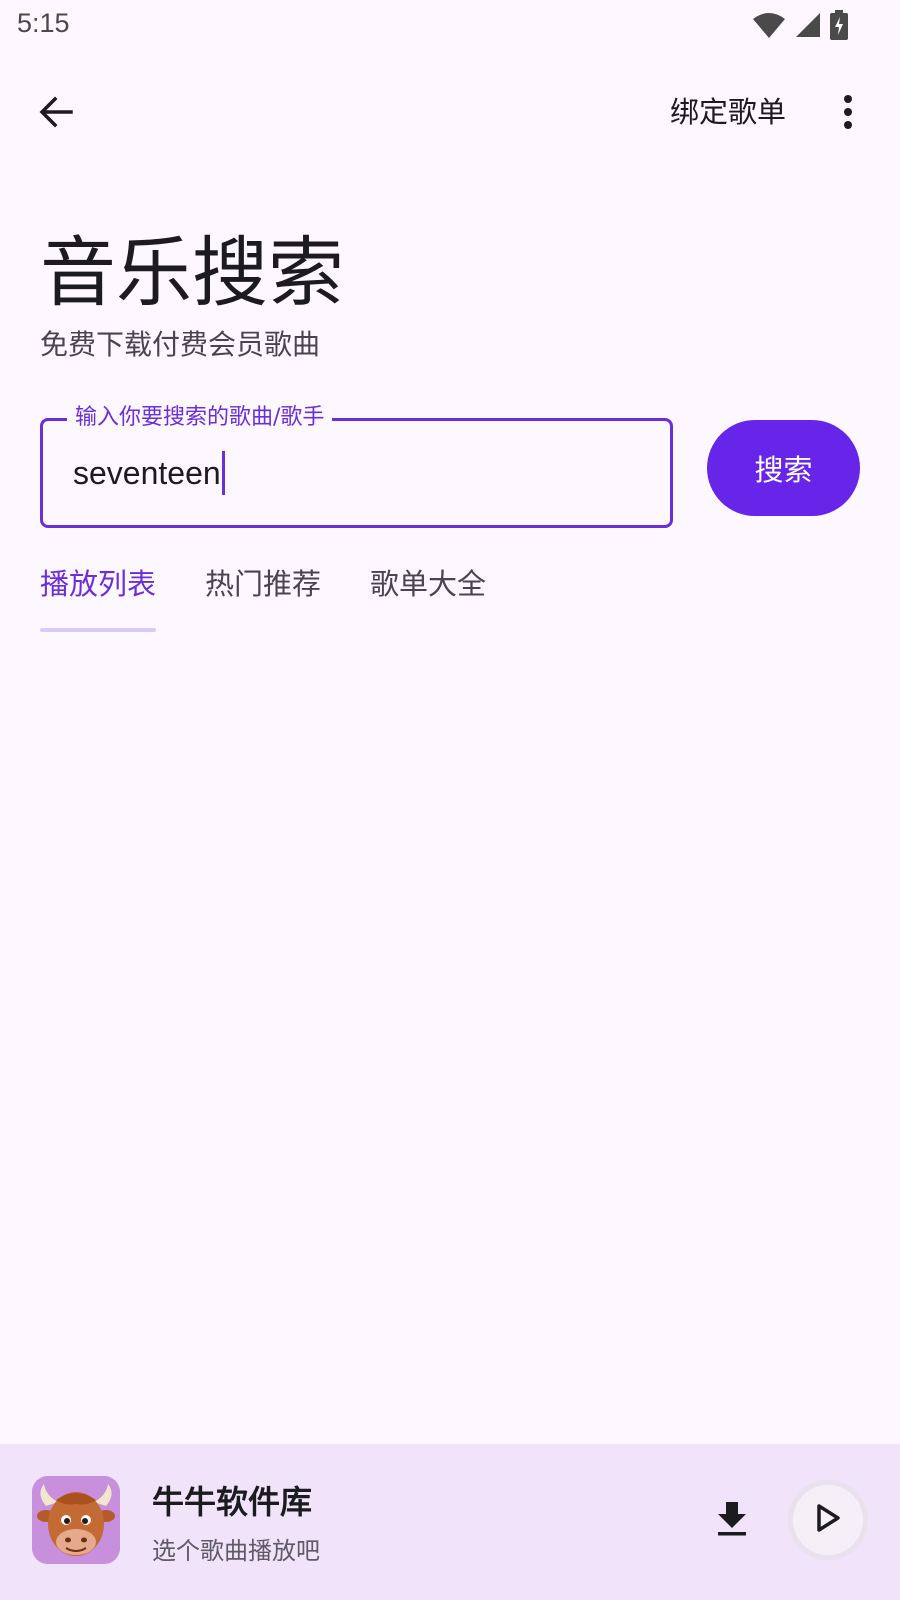  I want to click on search-input: 输入你要搜索的歌曲/歌手 seventeen, so click(356, 464).